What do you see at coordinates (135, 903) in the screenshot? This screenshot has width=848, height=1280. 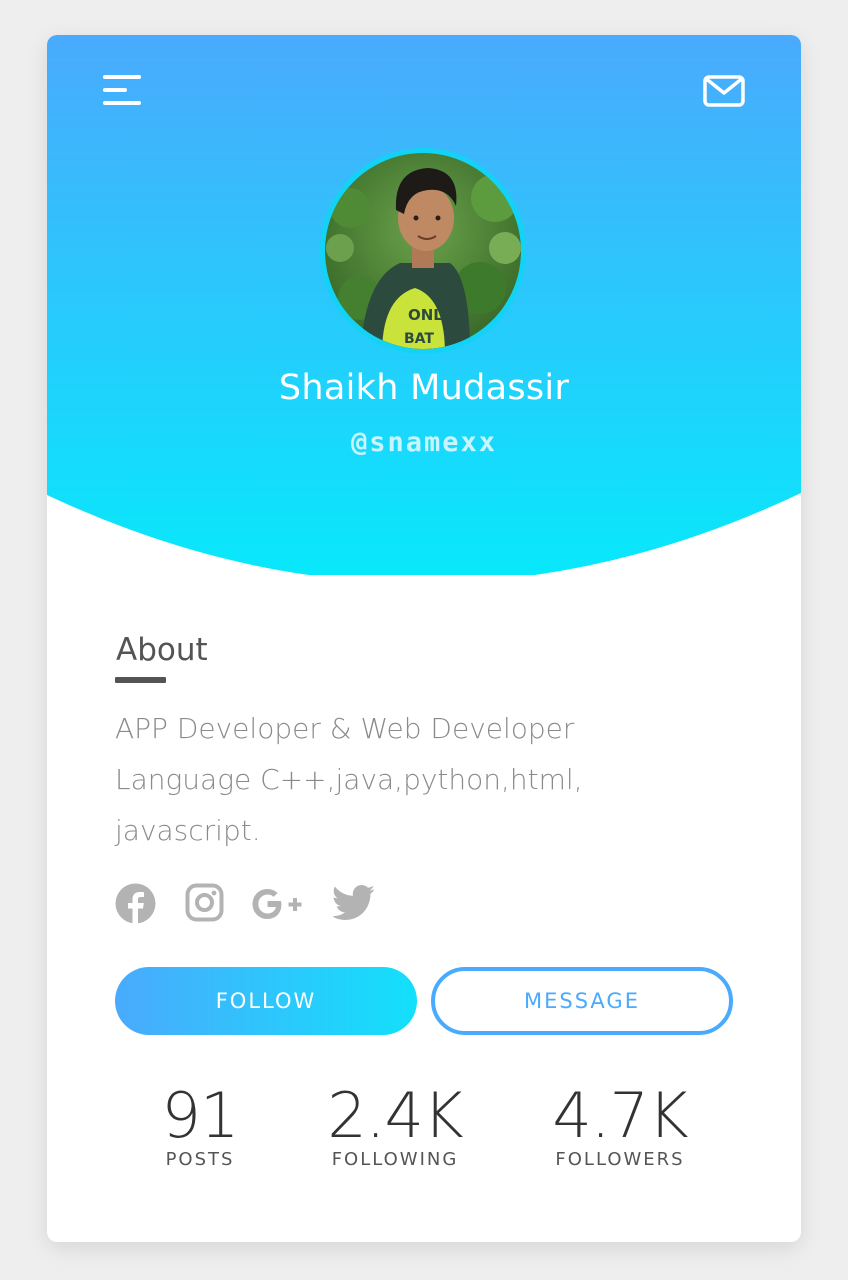 I see `facebook-icon` at bounding box center [135, 903].